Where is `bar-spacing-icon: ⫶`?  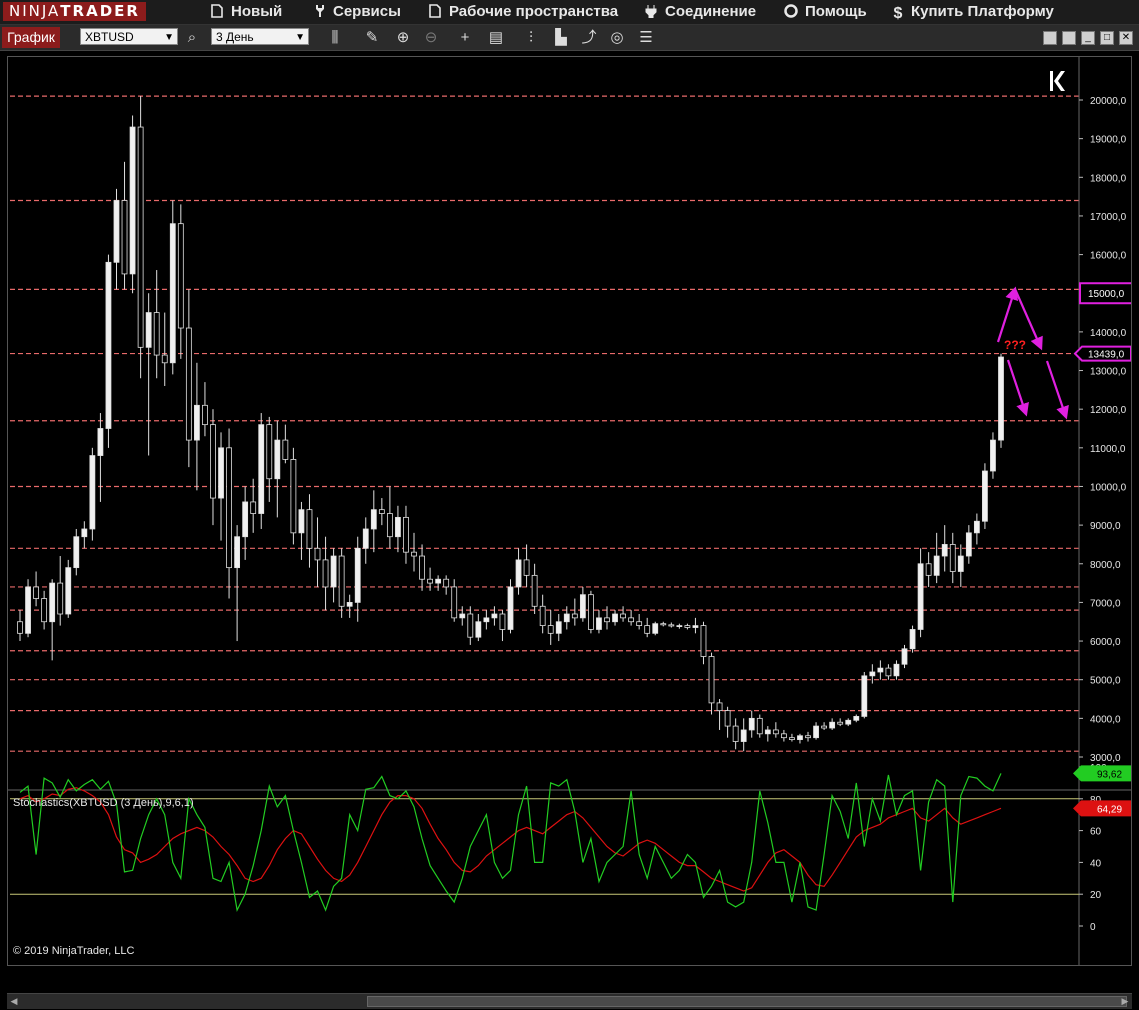 bar-spacing-icon: ⫶ is located at coordinates (531, 37).